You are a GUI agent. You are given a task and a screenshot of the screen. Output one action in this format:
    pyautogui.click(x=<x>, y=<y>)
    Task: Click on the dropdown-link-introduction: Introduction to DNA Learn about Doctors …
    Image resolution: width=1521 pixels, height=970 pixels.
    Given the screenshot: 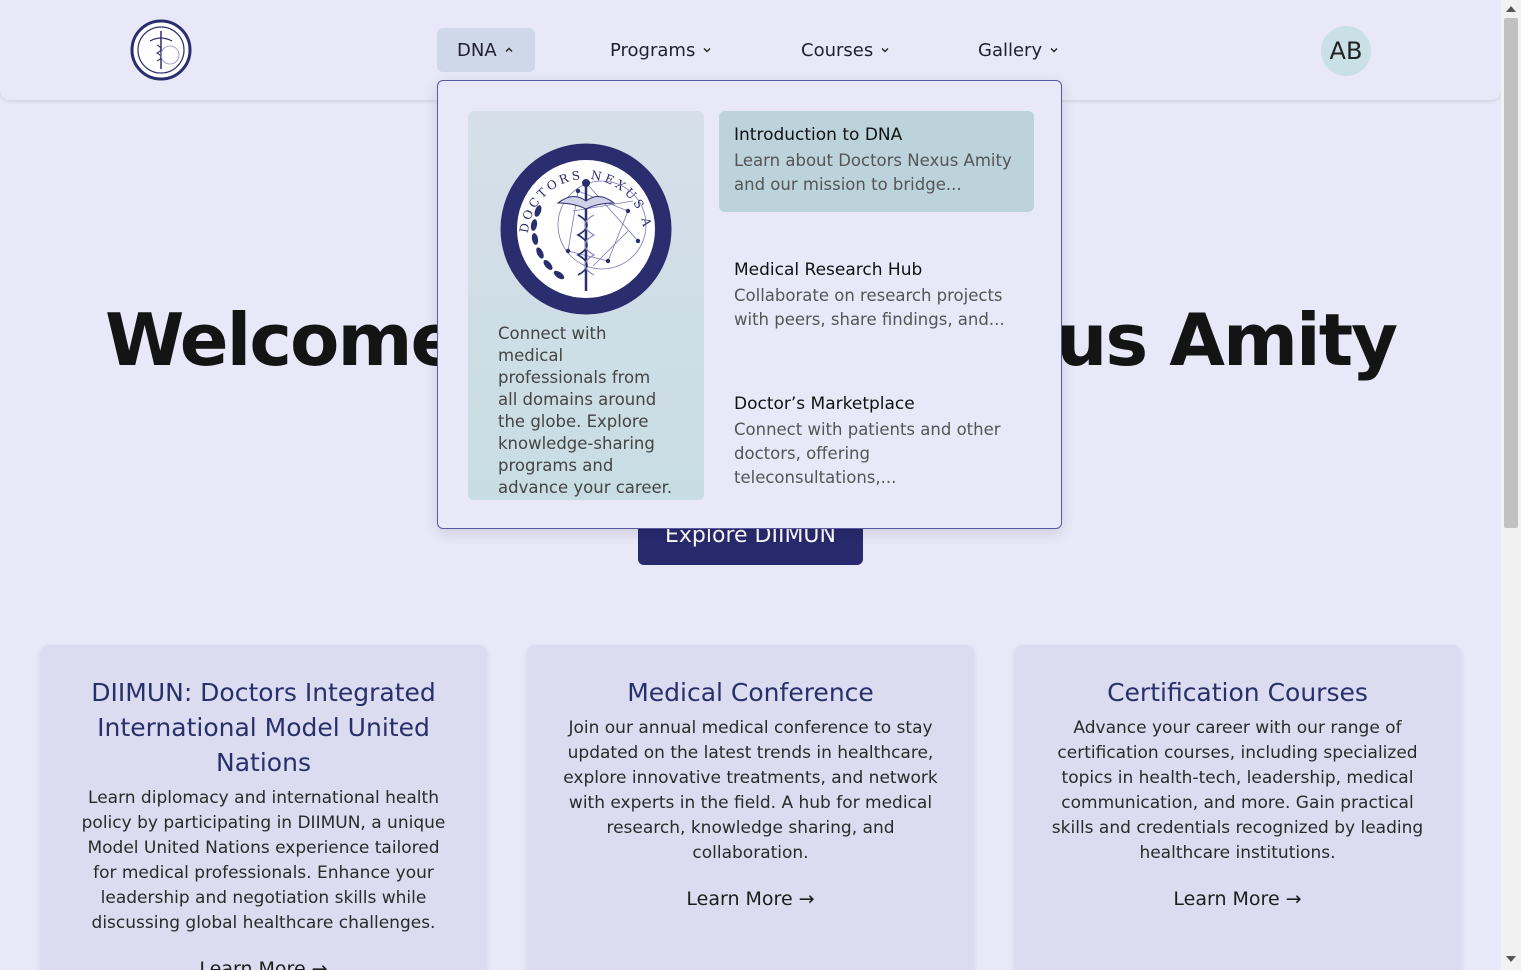 What is the action you would take?
    pyautogui.click(x=876, y=161)
    